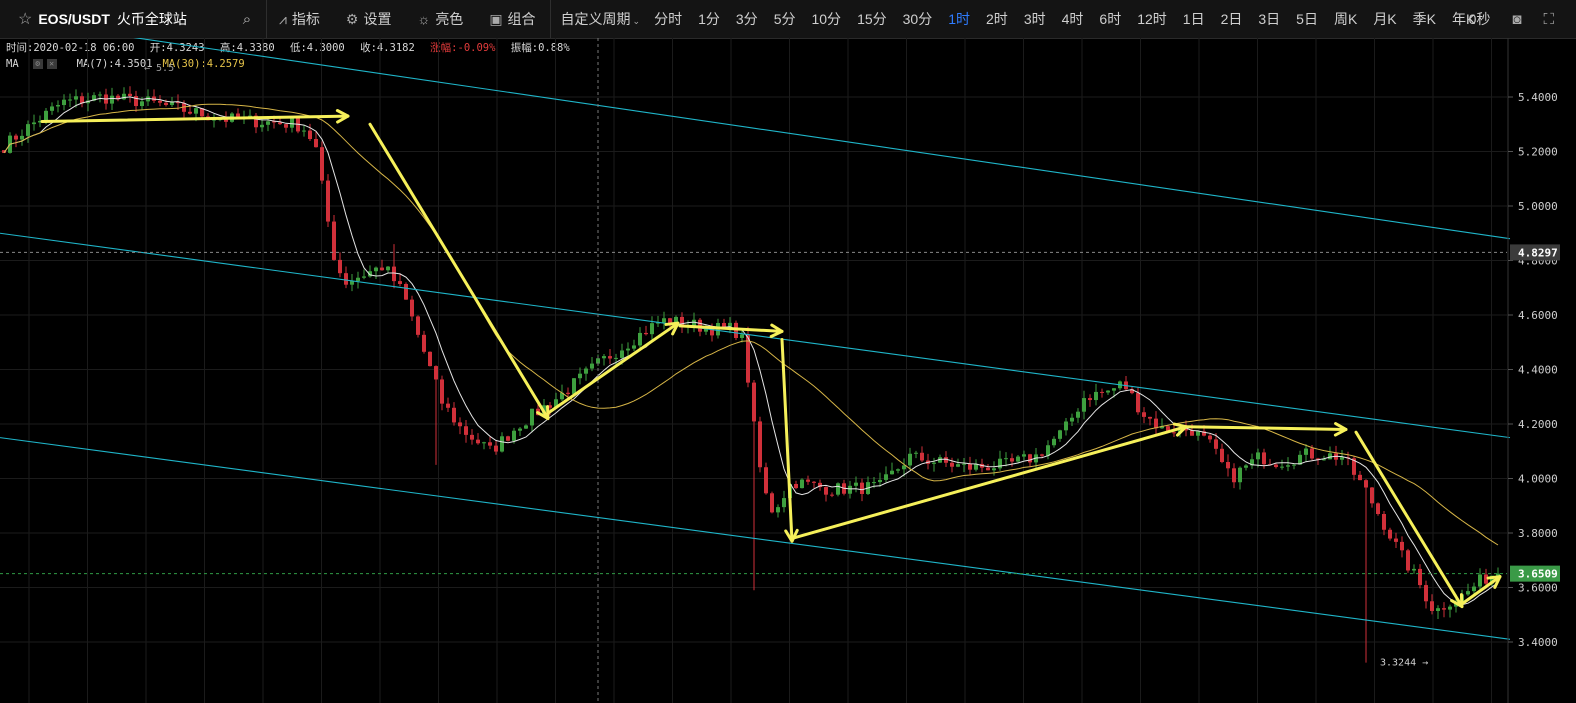 Image resolution: width=1576 pixels, height=703 pixels. I want to click on period-tab: 周K, so click(1345, 19).